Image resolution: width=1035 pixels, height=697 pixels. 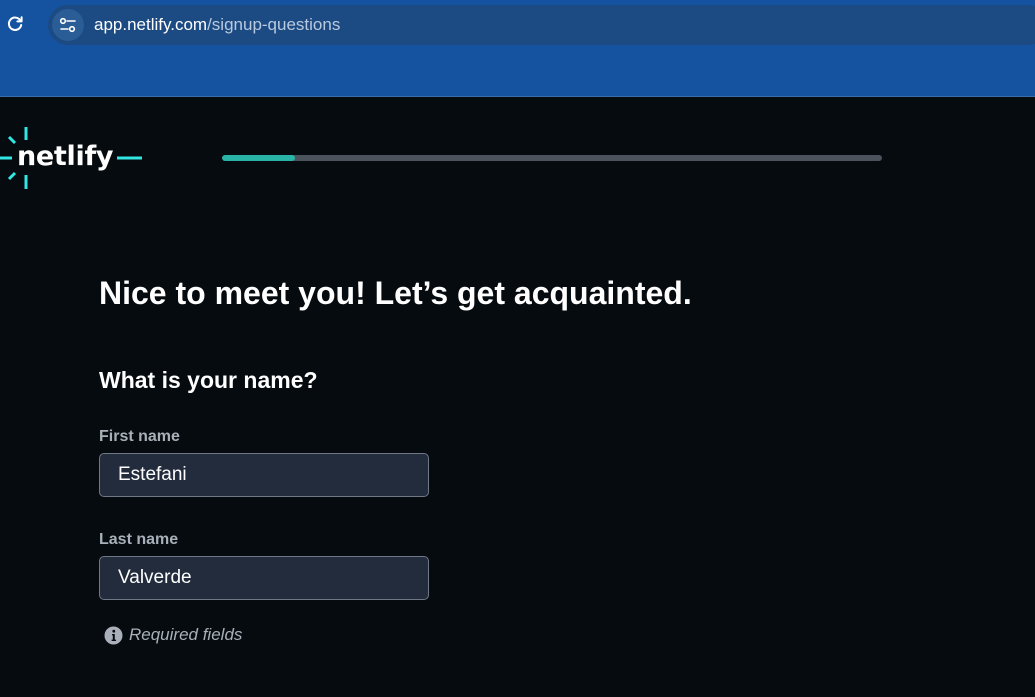 I want to click on last-name-label: Last name, so click(x=139, y=539).